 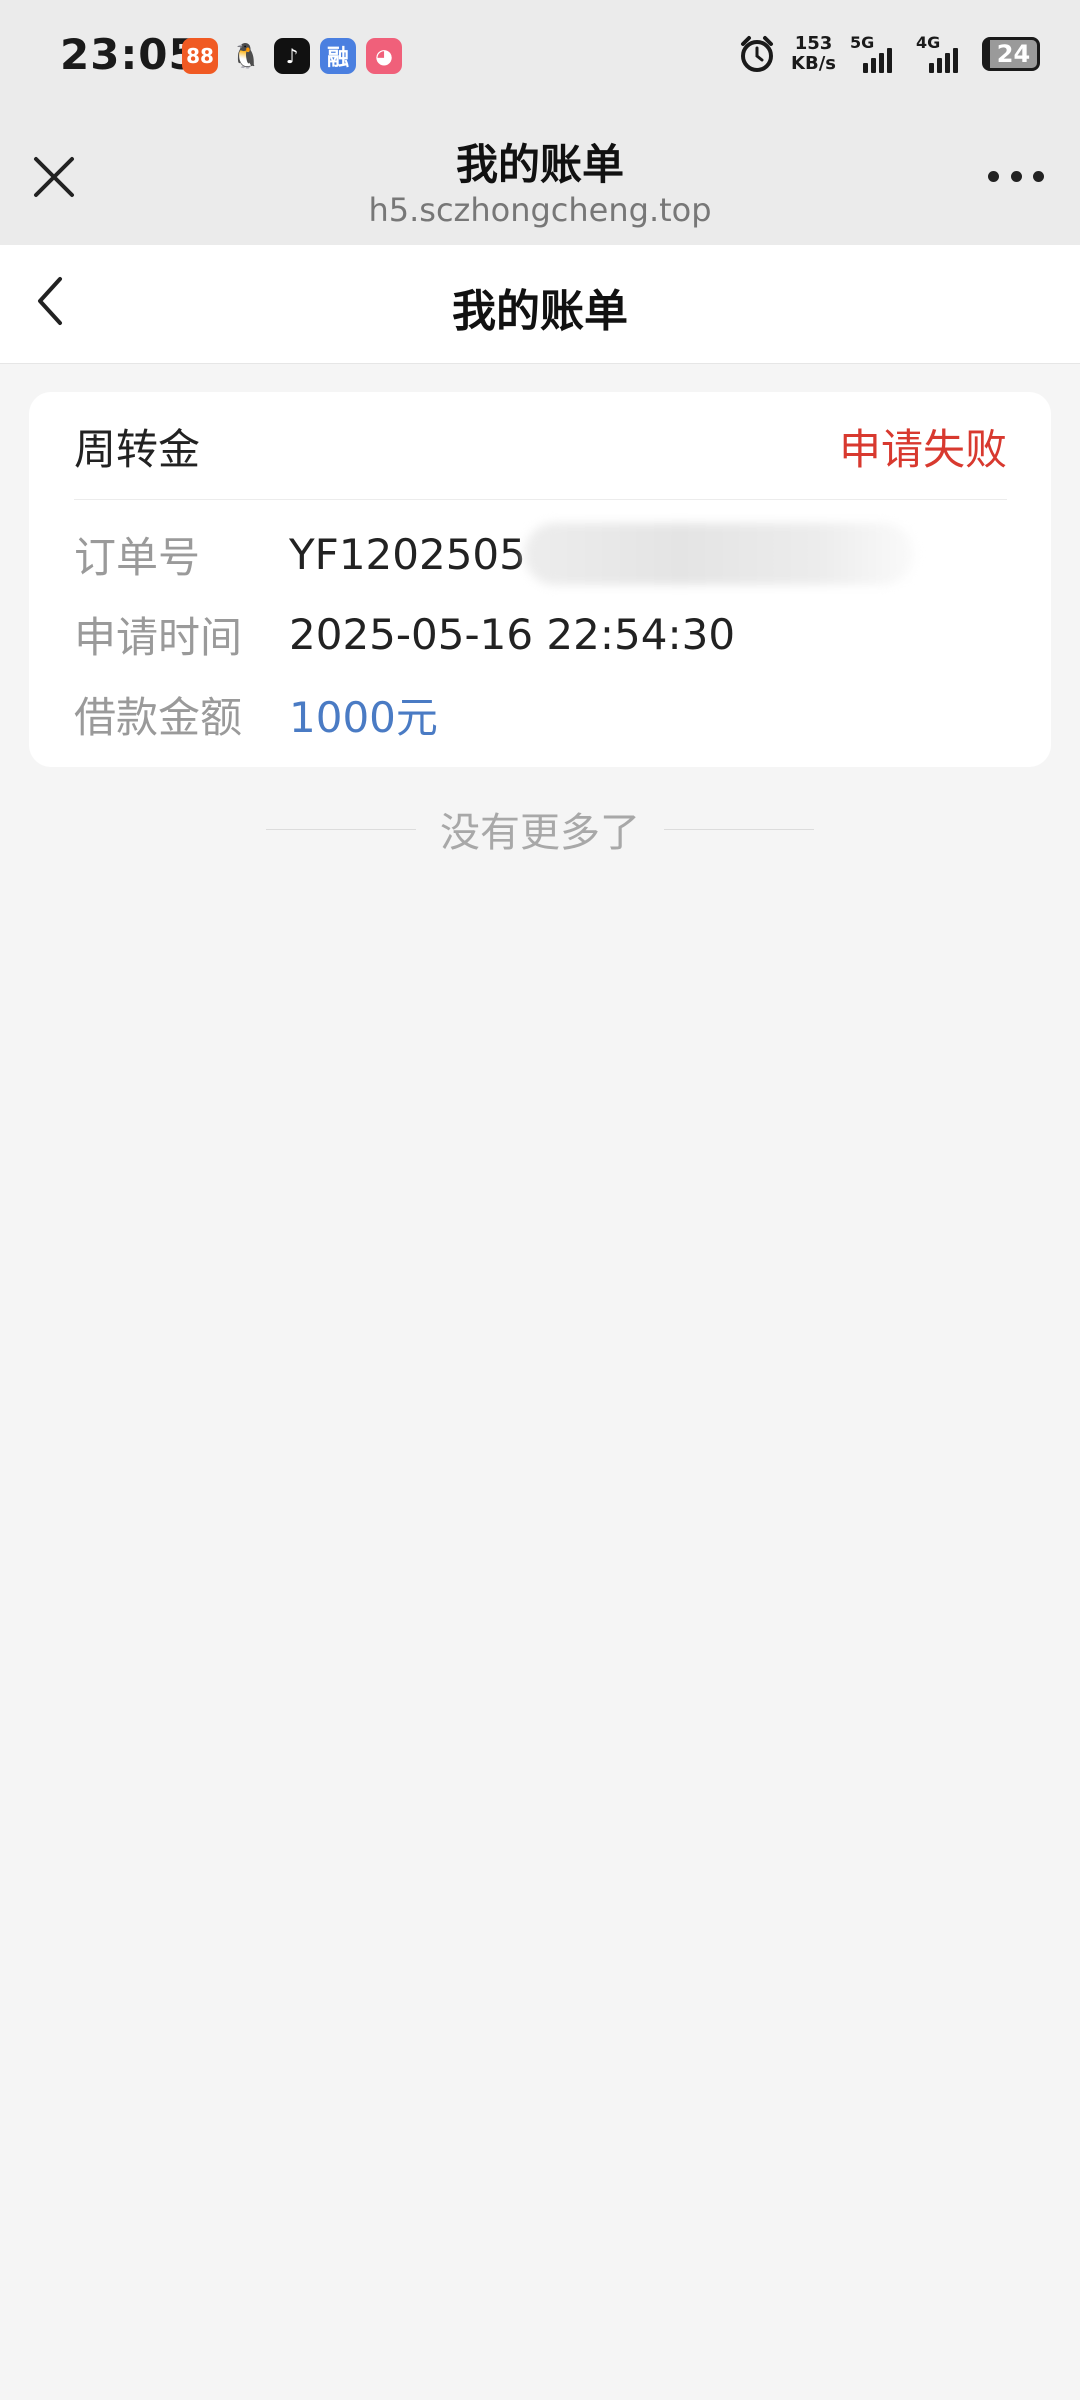 I want to click on product-name: 周转金, so click(x=137, y=449).